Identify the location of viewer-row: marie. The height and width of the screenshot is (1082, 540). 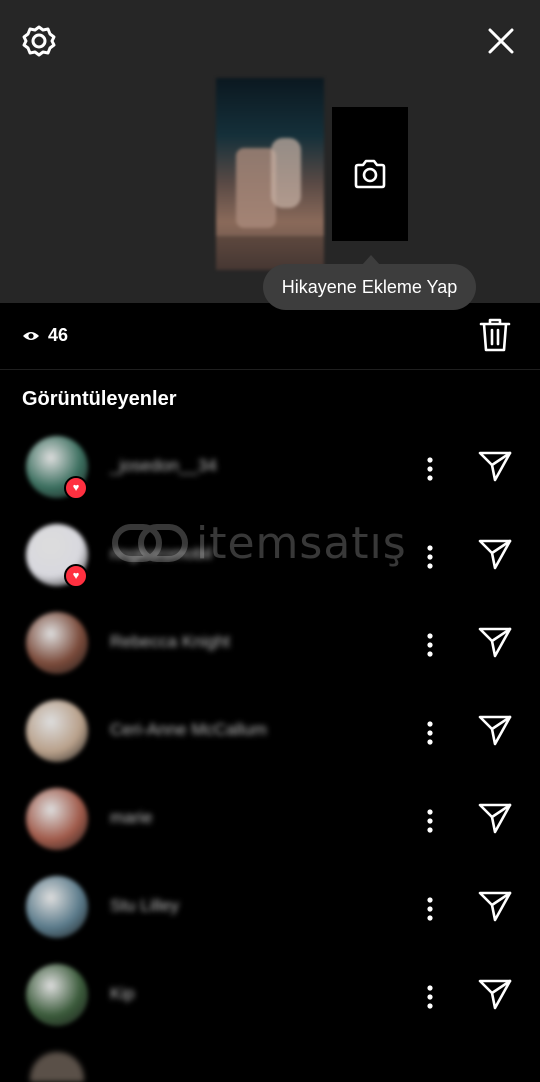
(270, 820).